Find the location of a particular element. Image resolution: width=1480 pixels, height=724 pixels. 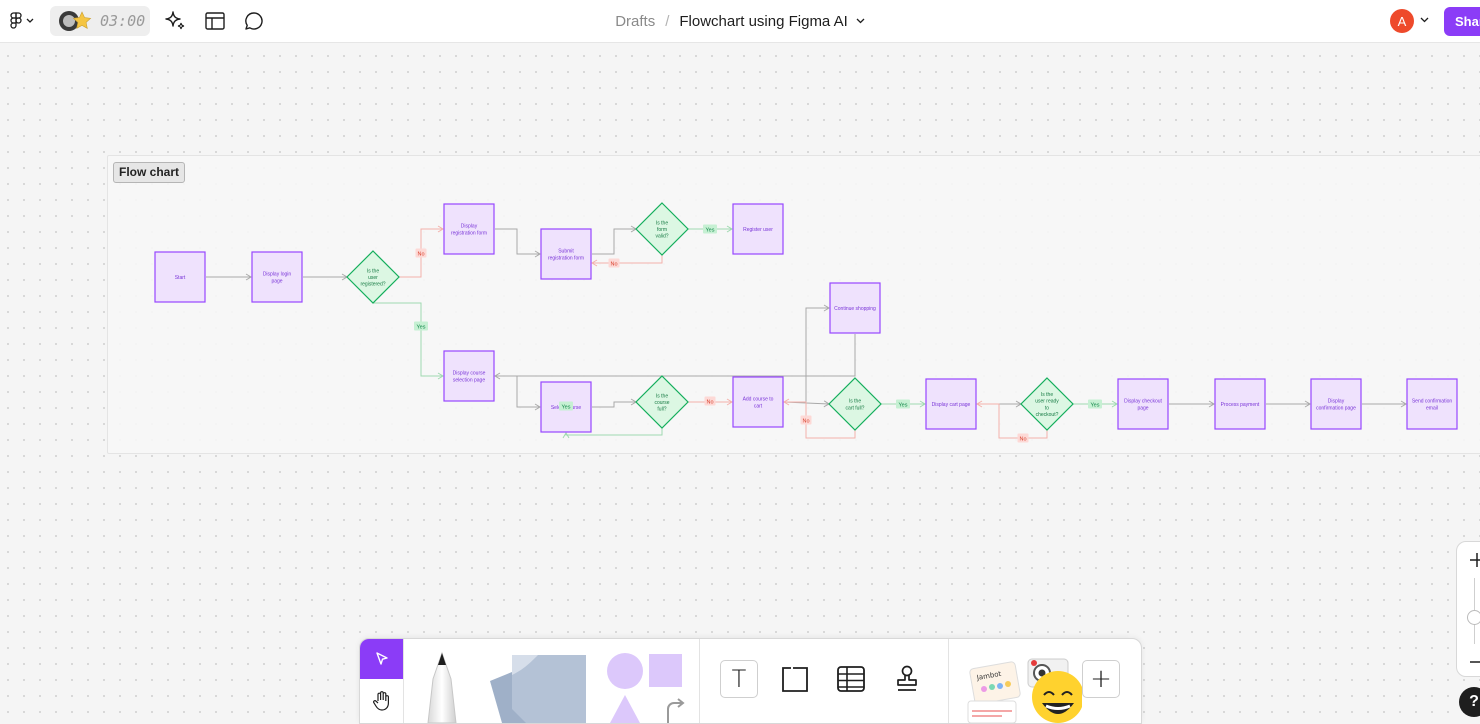

minus-icon is located at coordinates (1475, 662).